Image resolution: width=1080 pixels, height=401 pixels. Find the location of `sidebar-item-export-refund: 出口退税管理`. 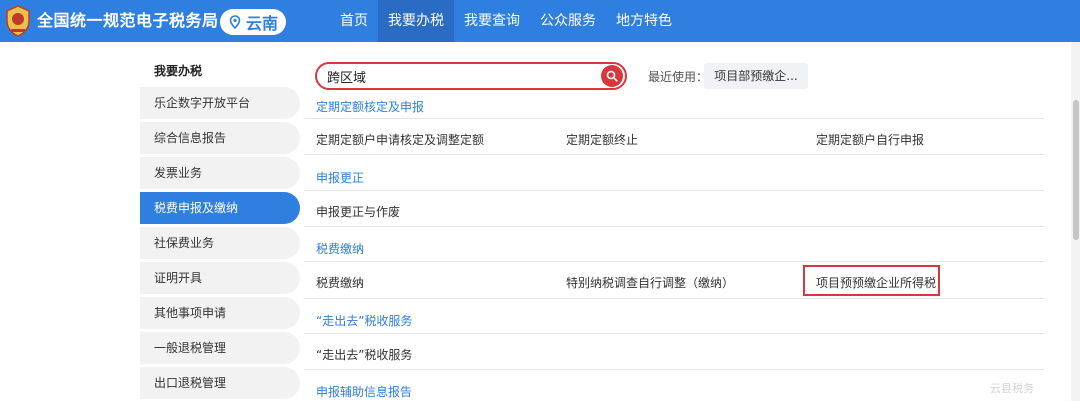

sidebar-item-export-refund: 出口退税管理 is located at coordinates (220, 383).